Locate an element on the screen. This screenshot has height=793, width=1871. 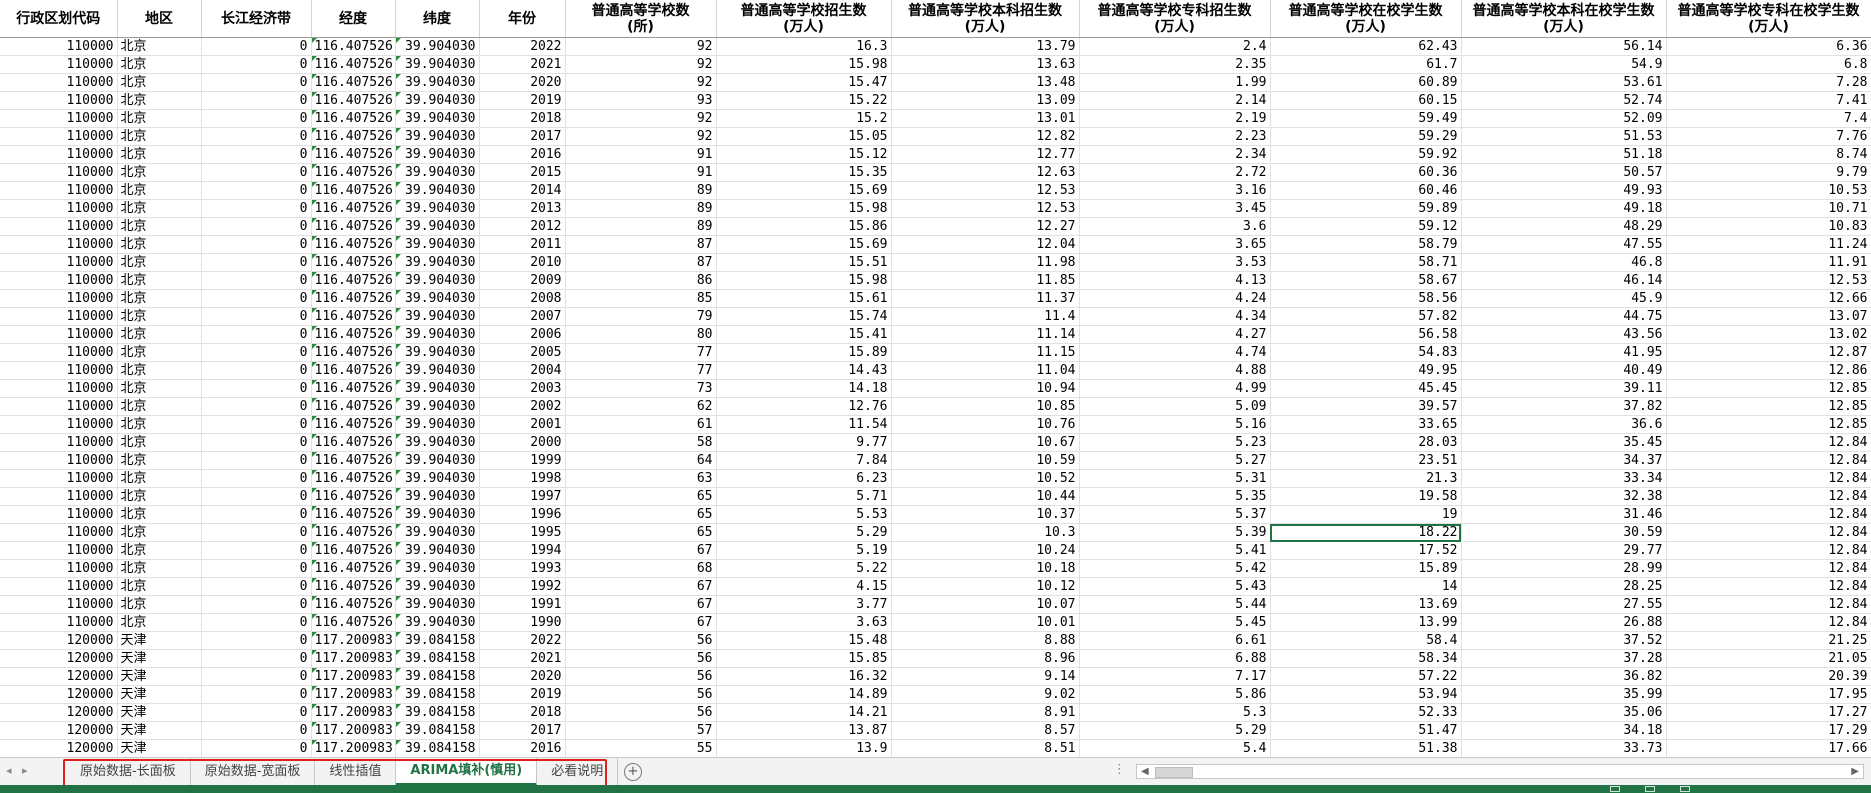
table-cell: 2.34 is located at coordinates (1175, 154).